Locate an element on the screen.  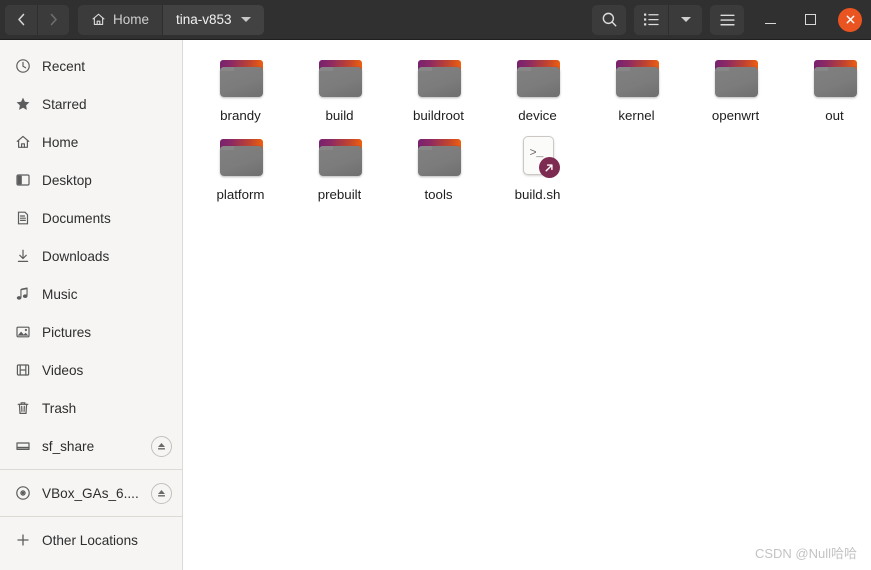
star-icon is located at coordinates (22, 104).